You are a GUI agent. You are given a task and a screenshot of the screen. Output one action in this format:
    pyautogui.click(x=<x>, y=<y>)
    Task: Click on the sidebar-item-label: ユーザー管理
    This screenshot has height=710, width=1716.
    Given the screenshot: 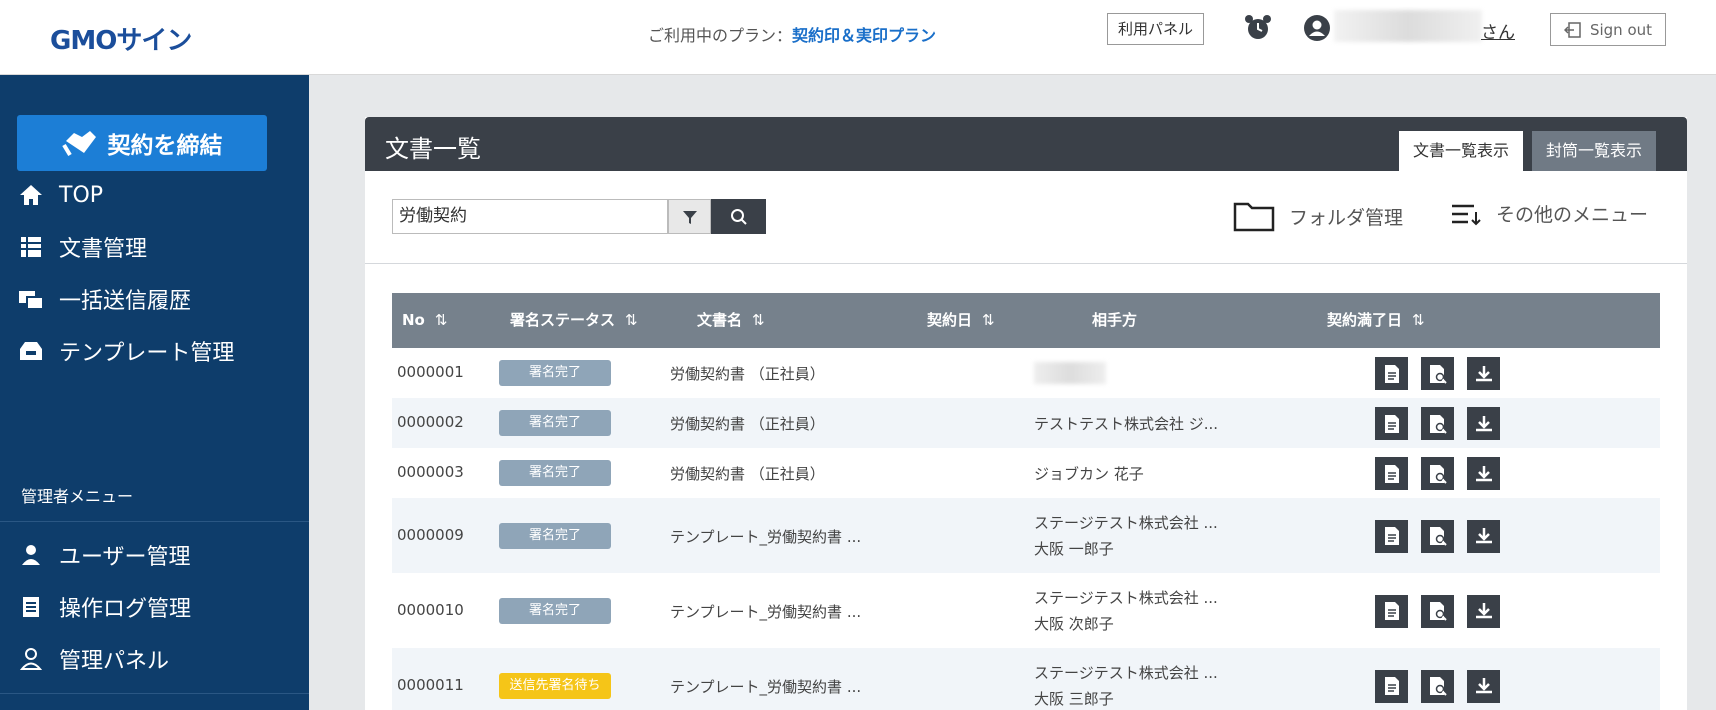 What is the action you would take?
    pyautogui.click(x=125, y=557)
    